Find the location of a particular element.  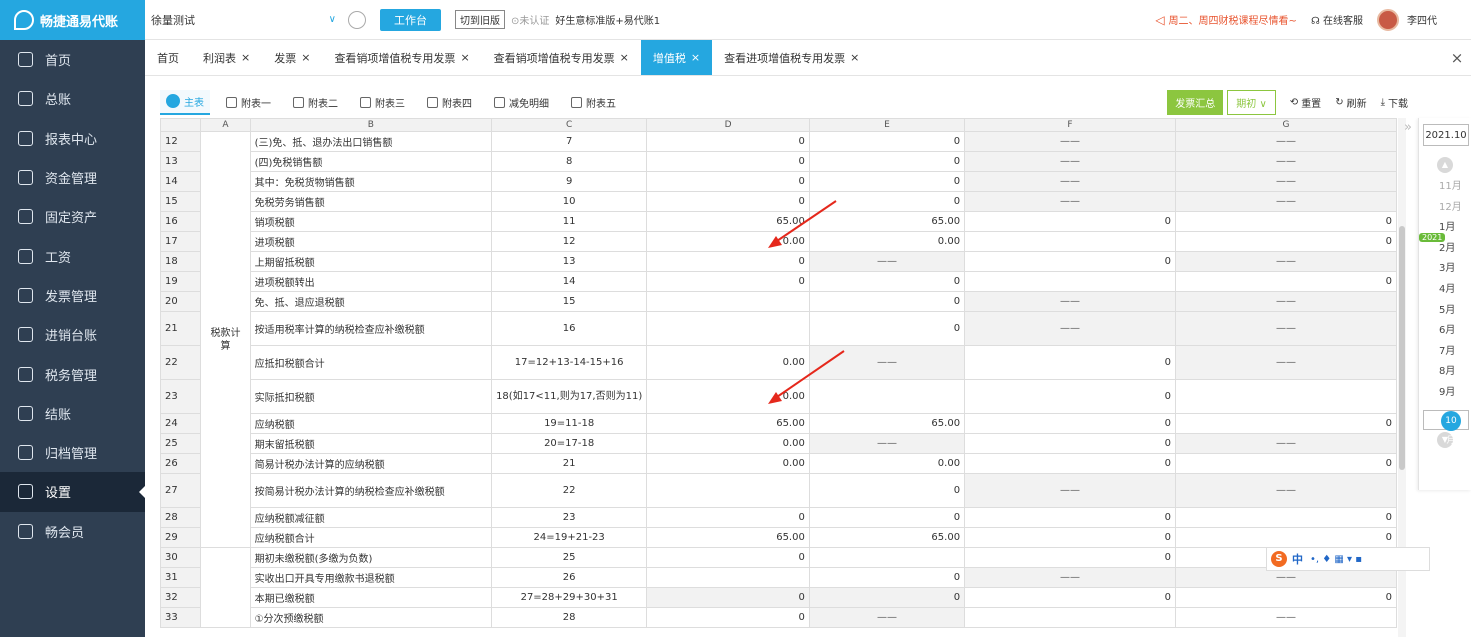

current-period: 2021.10 is located at coordinates (1446, 135).